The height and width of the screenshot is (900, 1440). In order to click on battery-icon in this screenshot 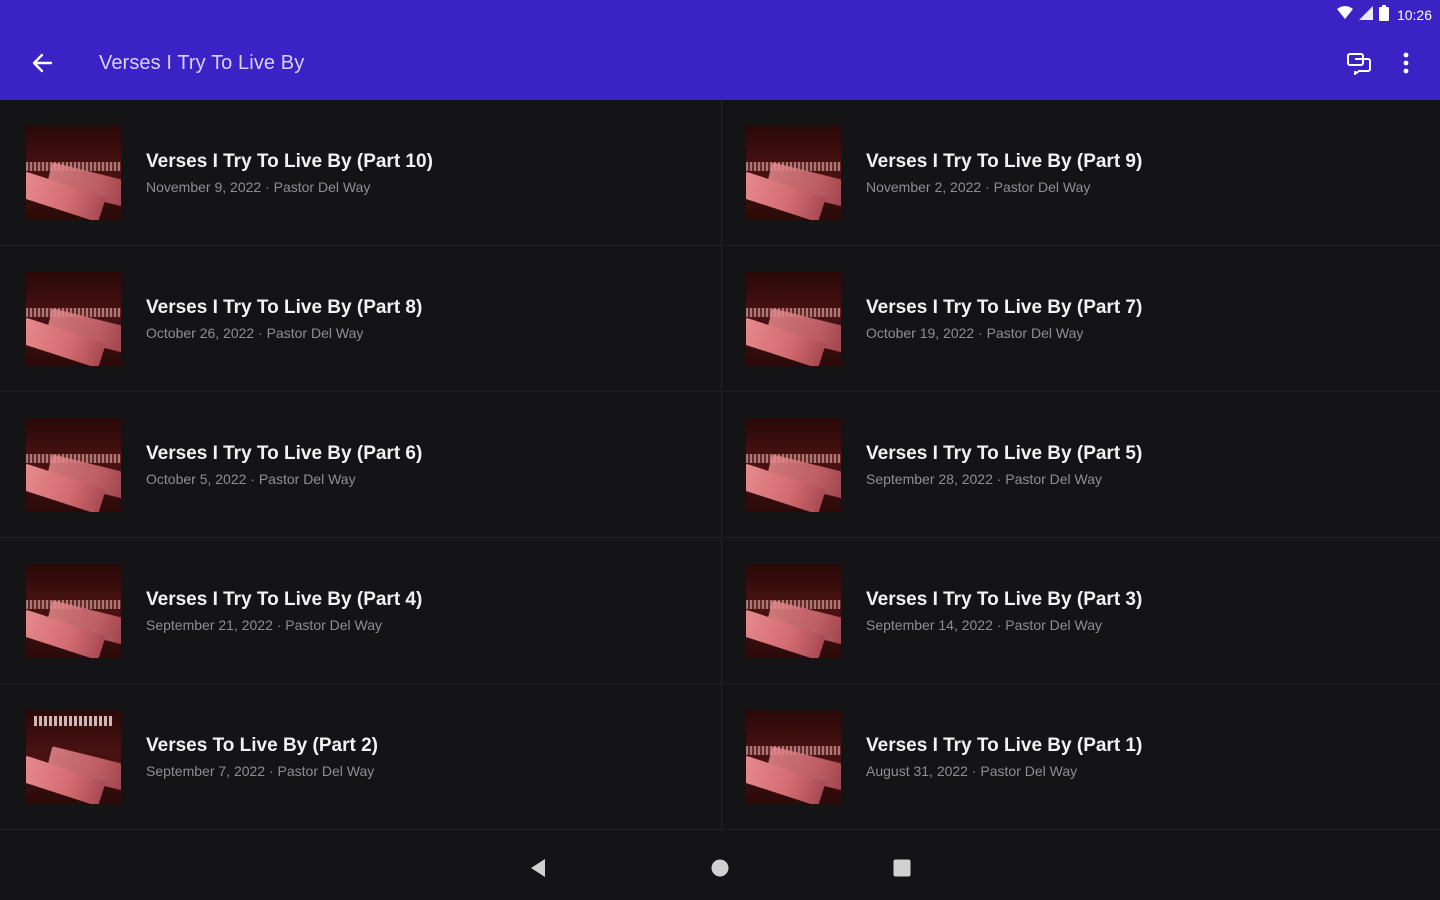, I will do `click(1383, 15)`.